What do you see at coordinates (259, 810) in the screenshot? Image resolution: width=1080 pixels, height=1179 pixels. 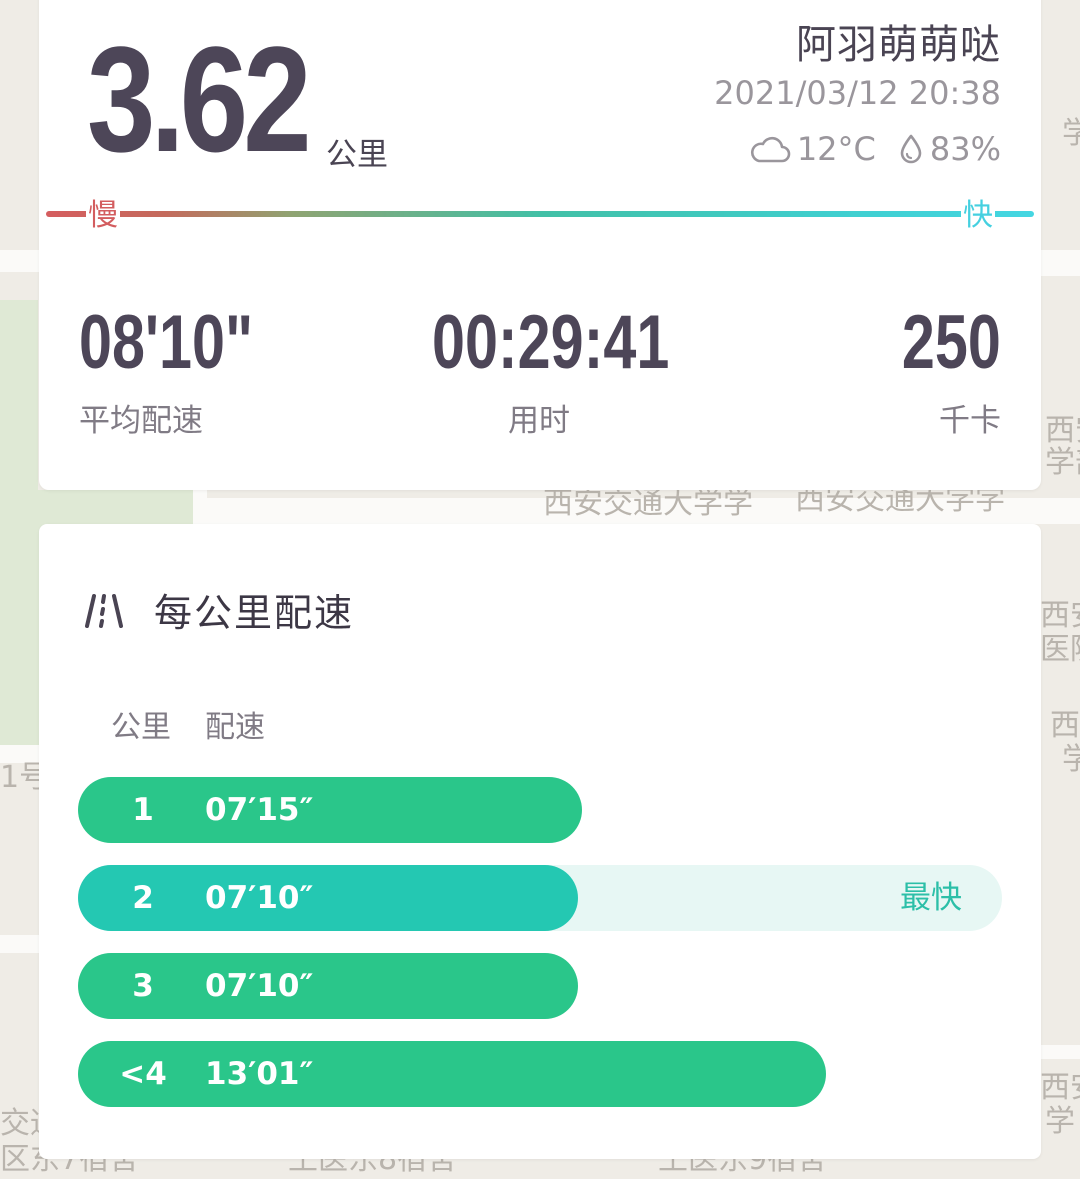 I see `split-pace: 07′15″` at bounding box center [259, 810].